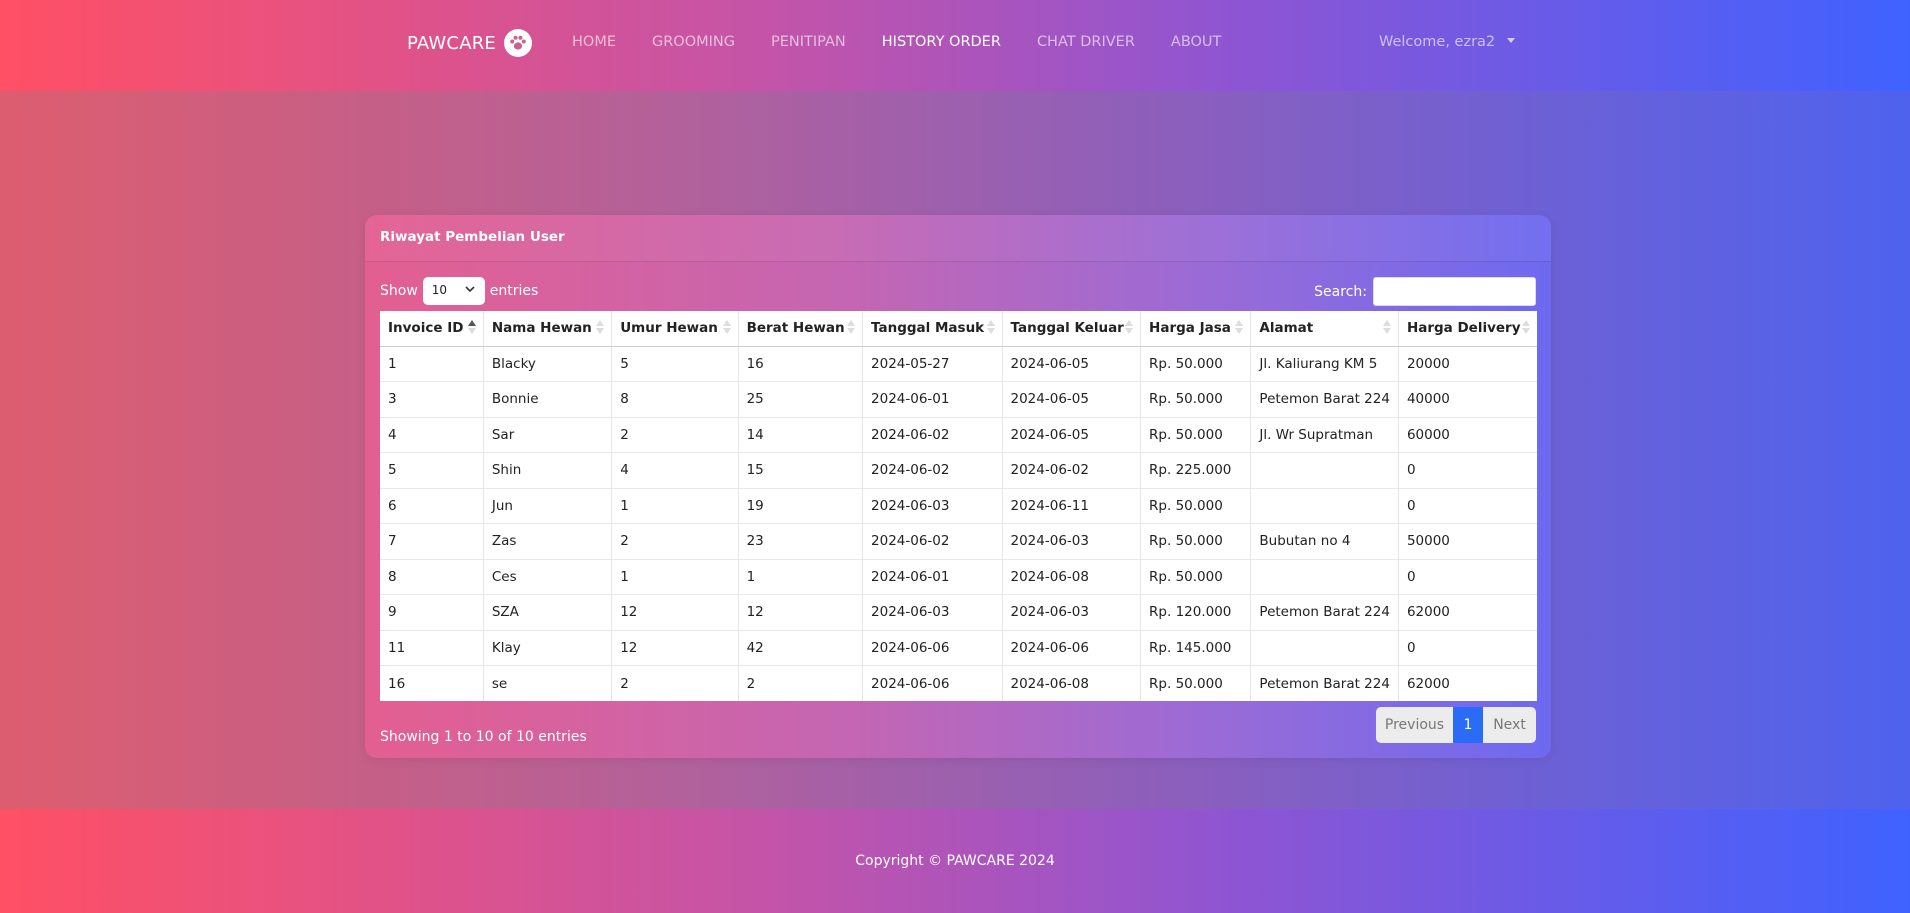 The width and height of the screenshot is (1910, 913). I want to click on cell-tanggal-keluar: 2024-06-08, so click(1072, 683).